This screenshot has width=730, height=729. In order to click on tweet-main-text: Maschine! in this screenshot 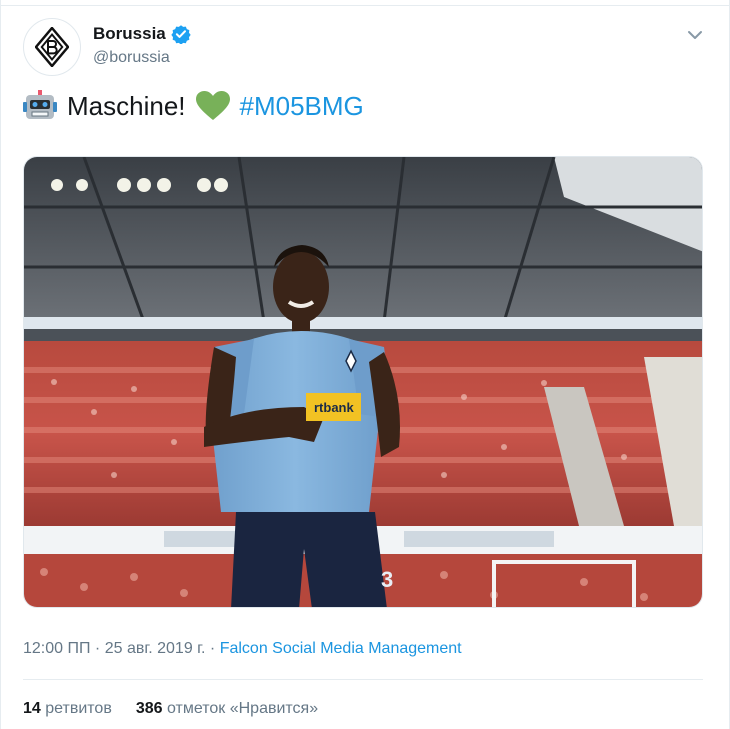, I will do `click(126, 105)`.